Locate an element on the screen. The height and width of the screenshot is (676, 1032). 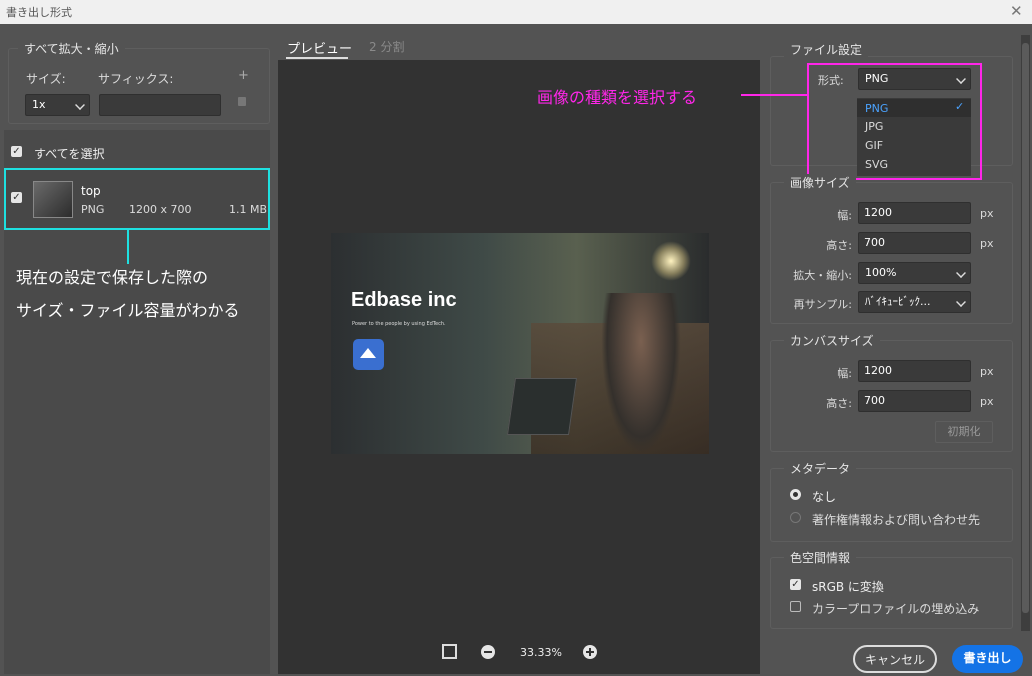
canvas-size-legend: カンバスサイズ is located at coordinates (832, 340).